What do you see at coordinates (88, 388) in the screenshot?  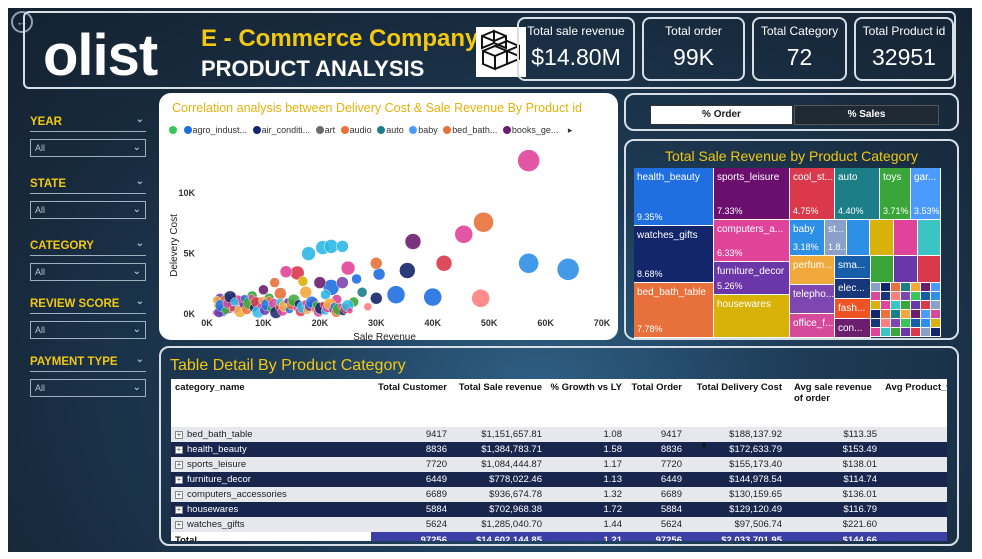 I see `payment-type-dropdown: All ⌄` at bounding box center [88, 388].